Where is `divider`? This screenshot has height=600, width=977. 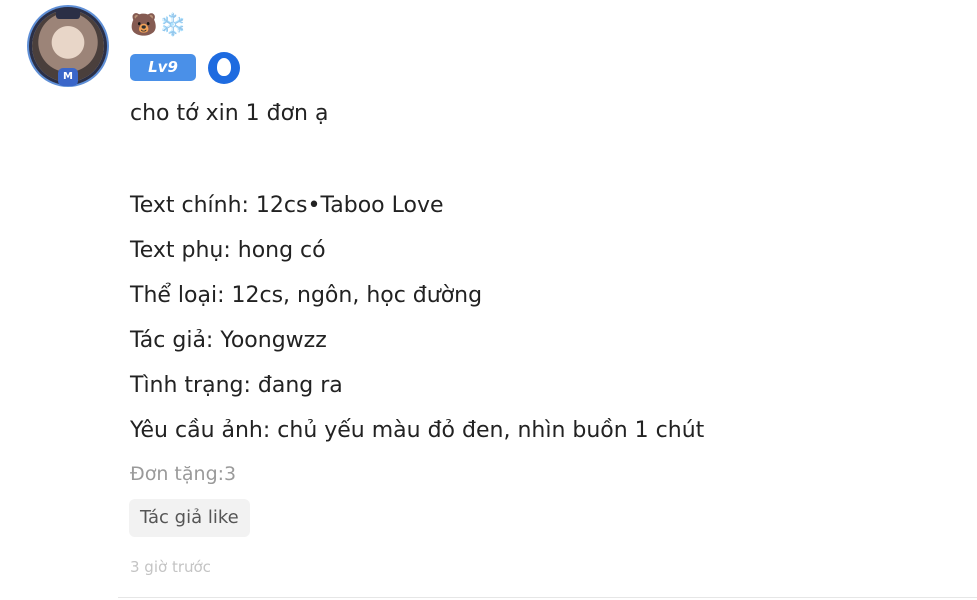 divider is located at coordinates (547, 597).